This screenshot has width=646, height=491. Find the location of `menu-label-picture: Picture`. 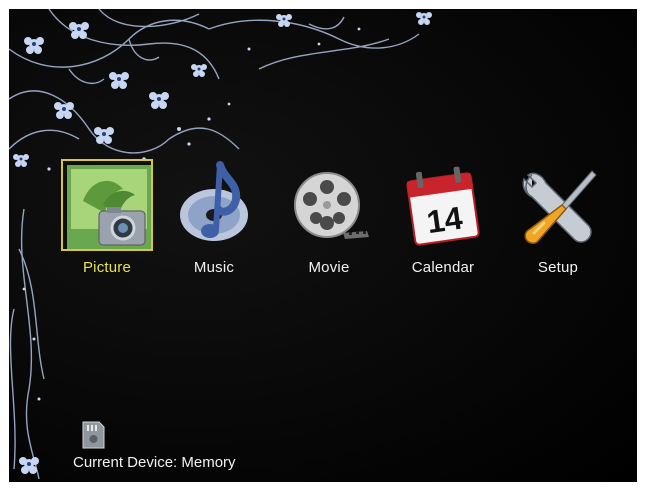

menu-label-picture: Picture is located at coordinates (107, 267).